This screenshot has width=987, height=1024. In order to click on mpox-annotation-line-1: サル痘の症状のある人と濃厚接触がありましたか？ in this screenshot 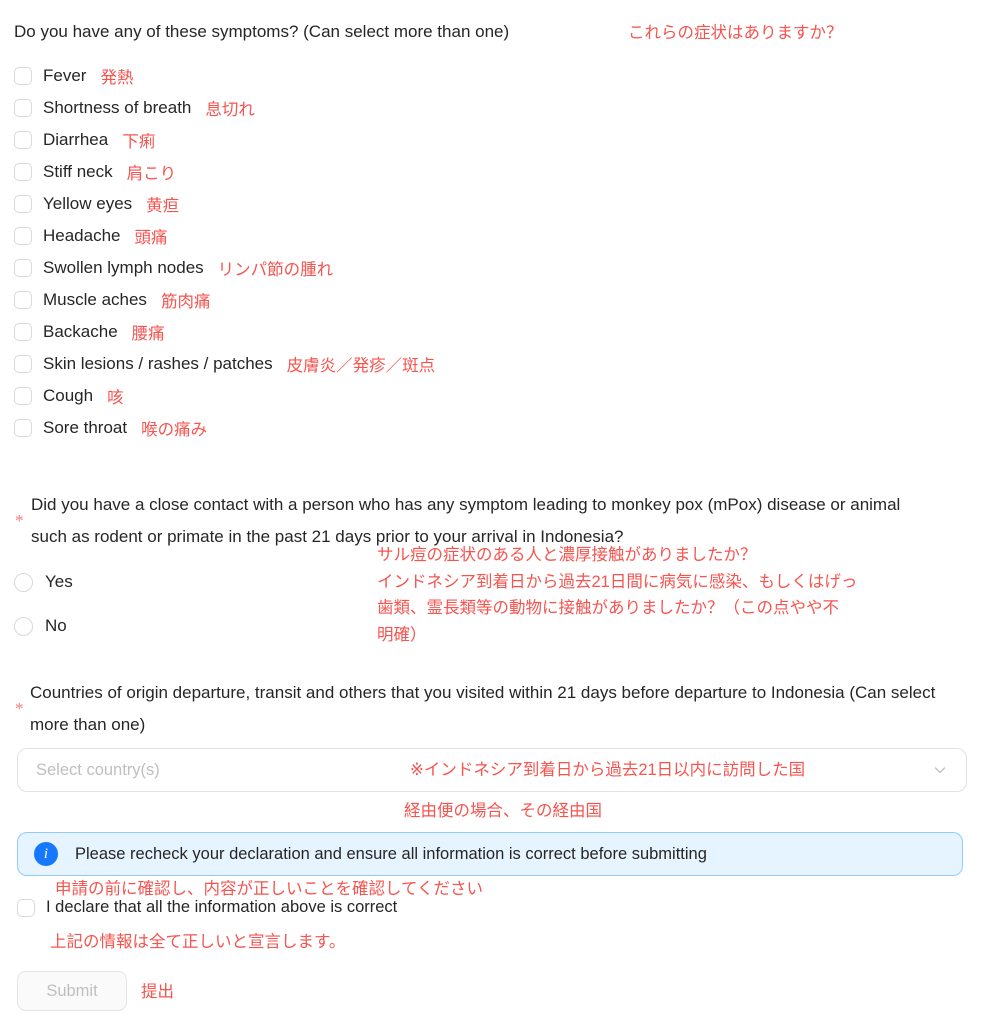, I will do `click(567, 555)`.